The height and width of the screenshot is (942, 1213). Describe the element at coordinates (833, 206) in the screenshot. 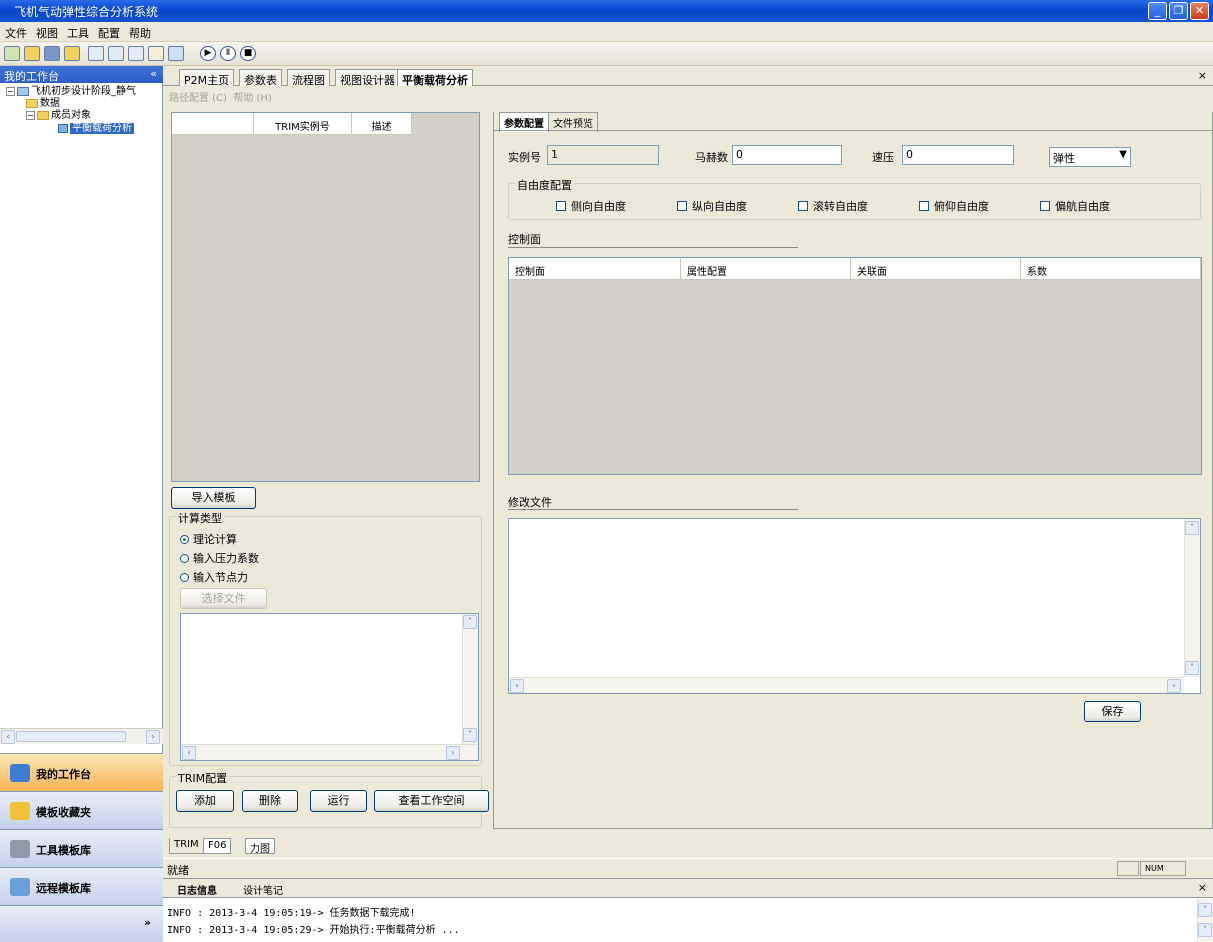

I see `checkbox-roll-dof: 滚转自由度` at that location.